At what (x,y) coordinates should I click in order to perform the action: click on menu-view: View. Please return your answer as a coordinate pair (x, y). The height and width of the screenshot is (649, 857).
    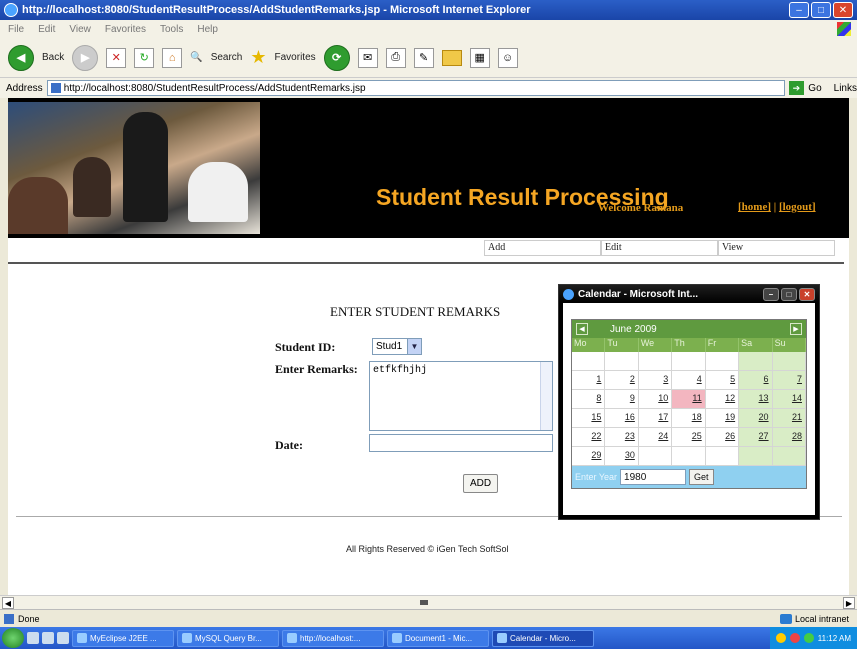
    Looking at the image, I should click on (80, 29).